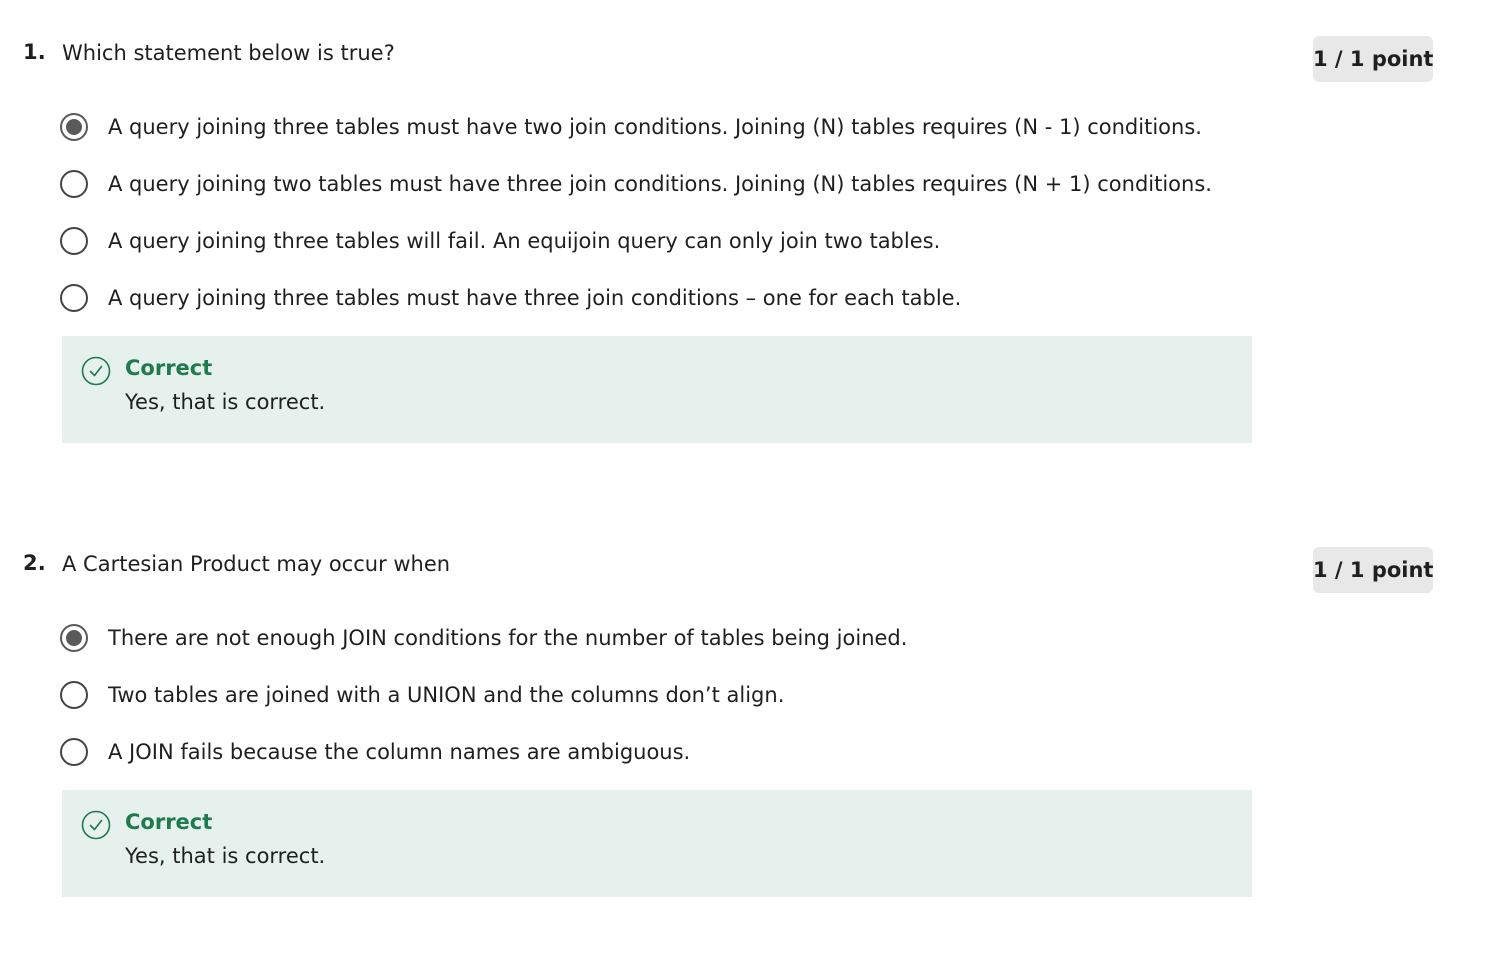  What do you see at coordinates (228, 53) in the screenshot?
I see `question-prompt: Which statement below is true?` at bounding box center [228, 53].